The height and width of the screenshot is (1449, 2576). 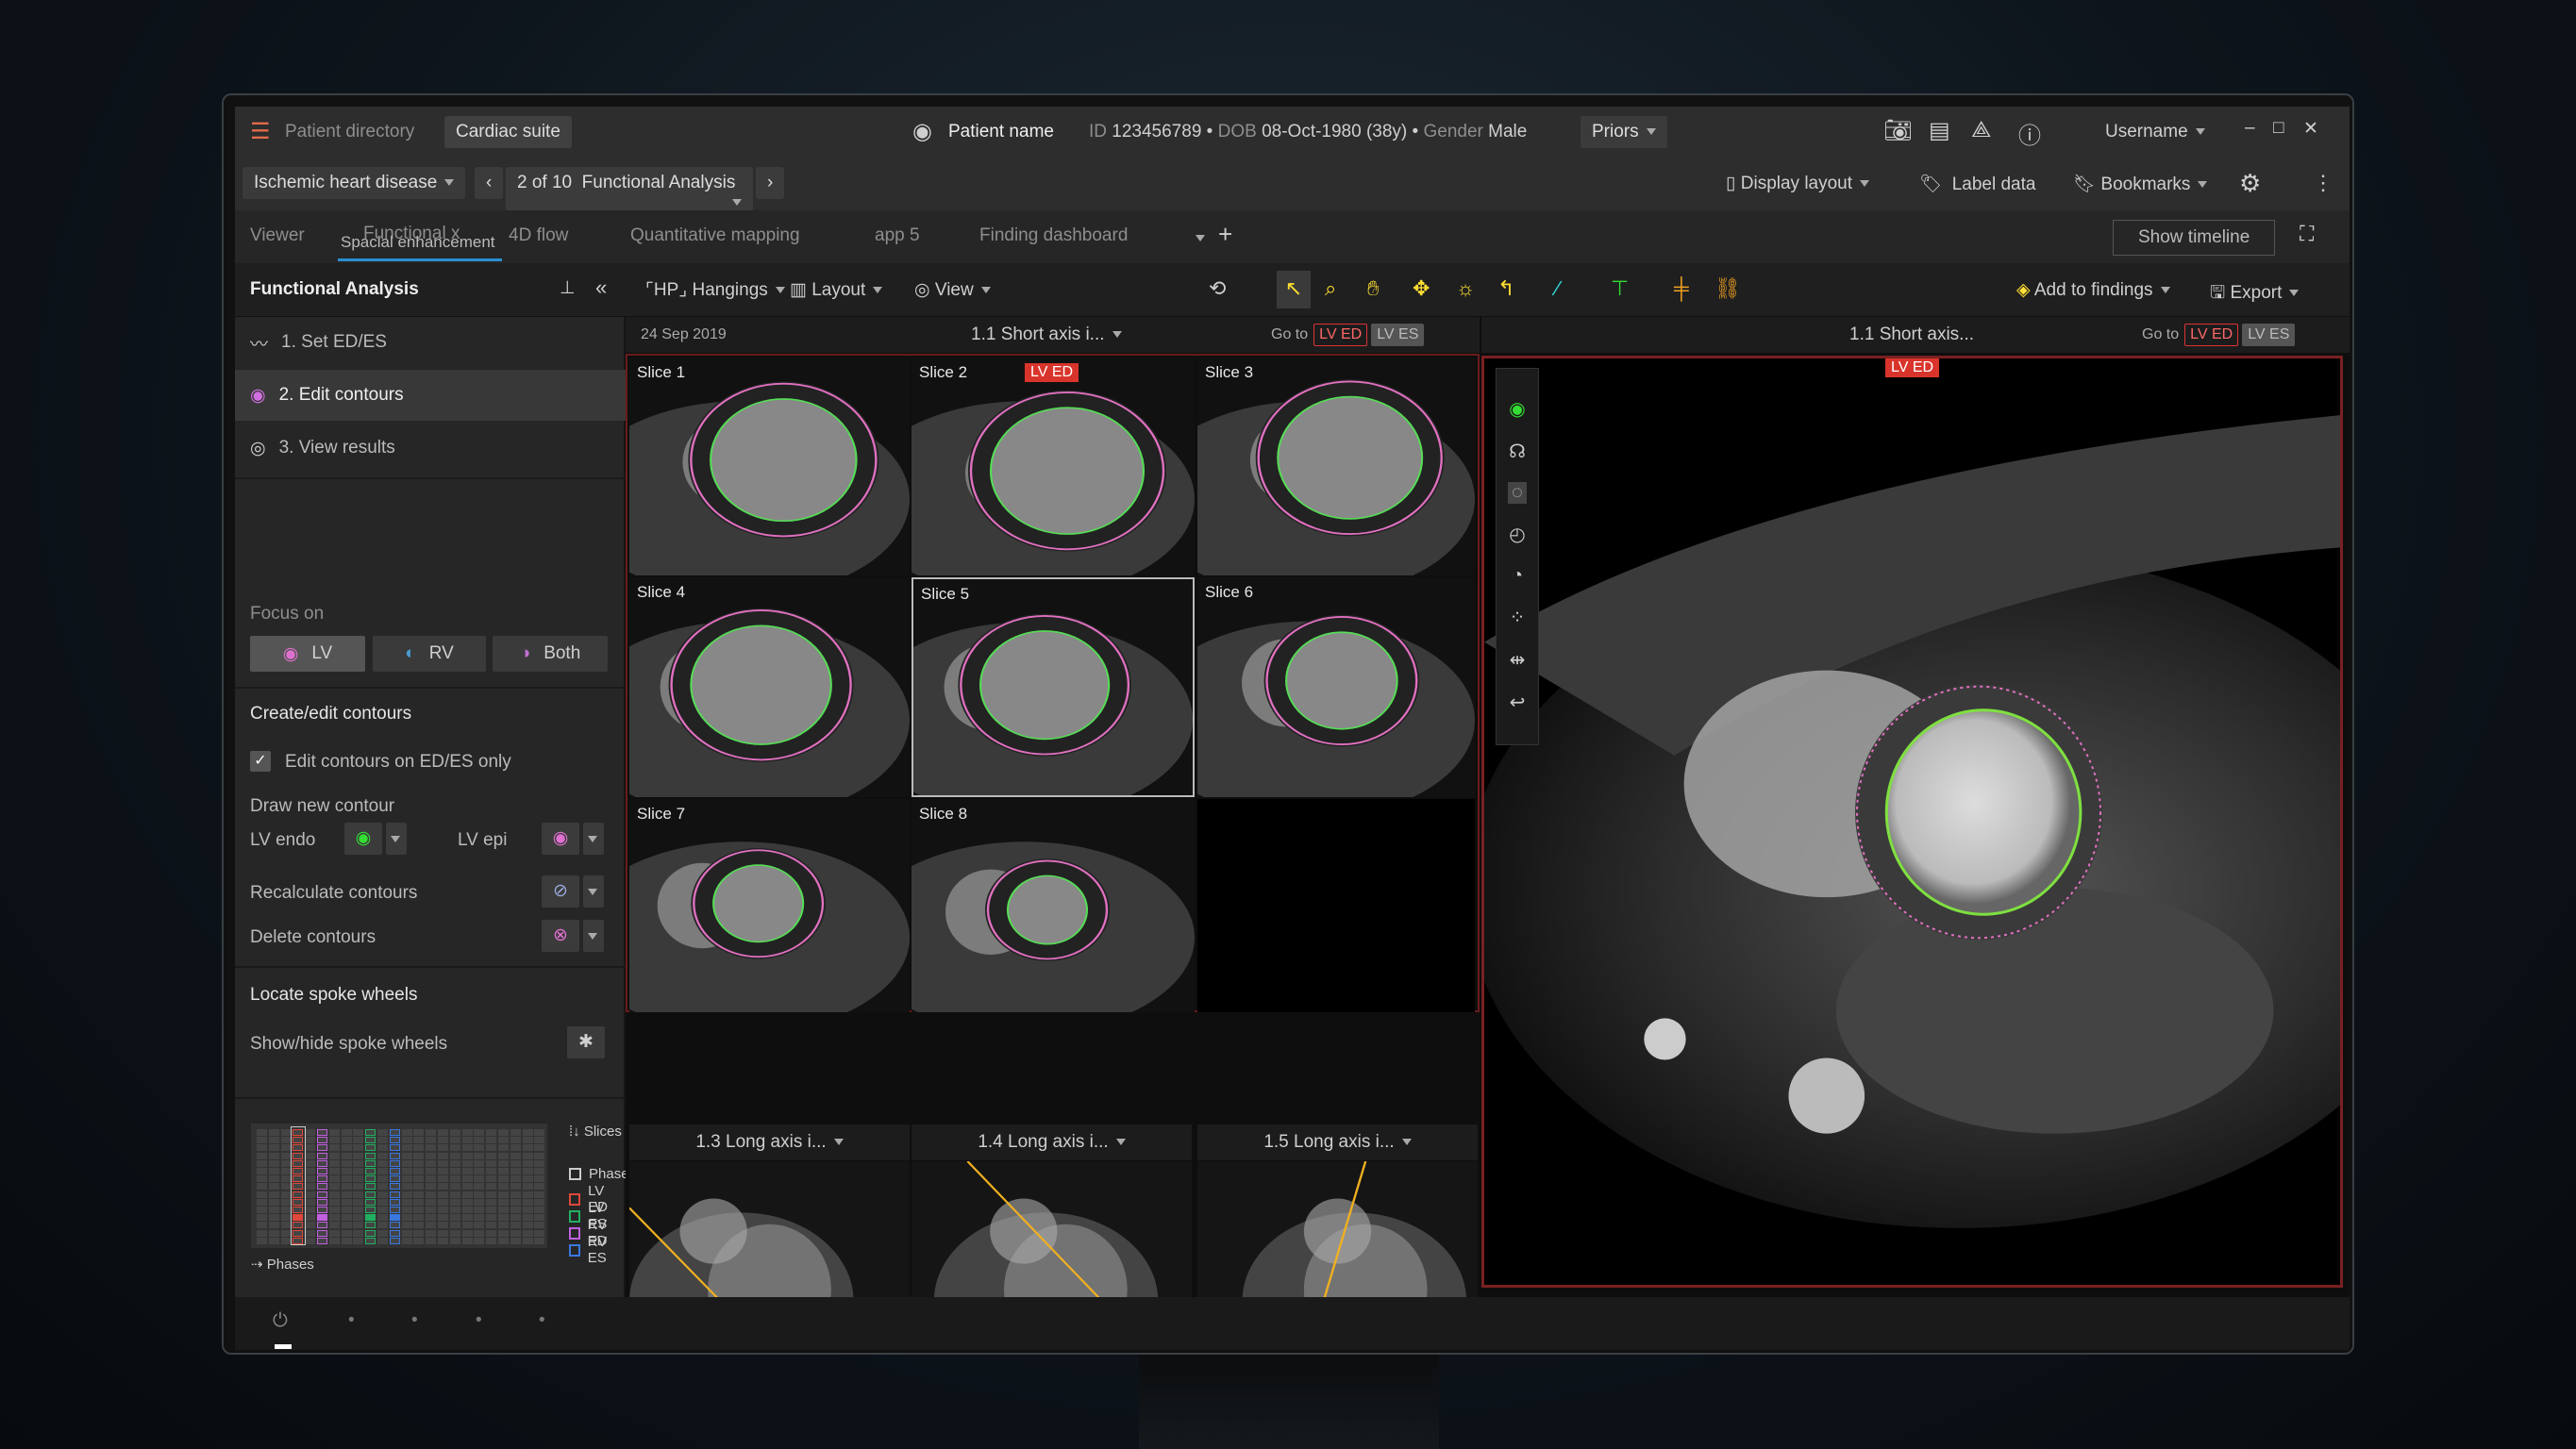 I want to click on slice-viewport: Slice 8, so click(x=1053, y=905).